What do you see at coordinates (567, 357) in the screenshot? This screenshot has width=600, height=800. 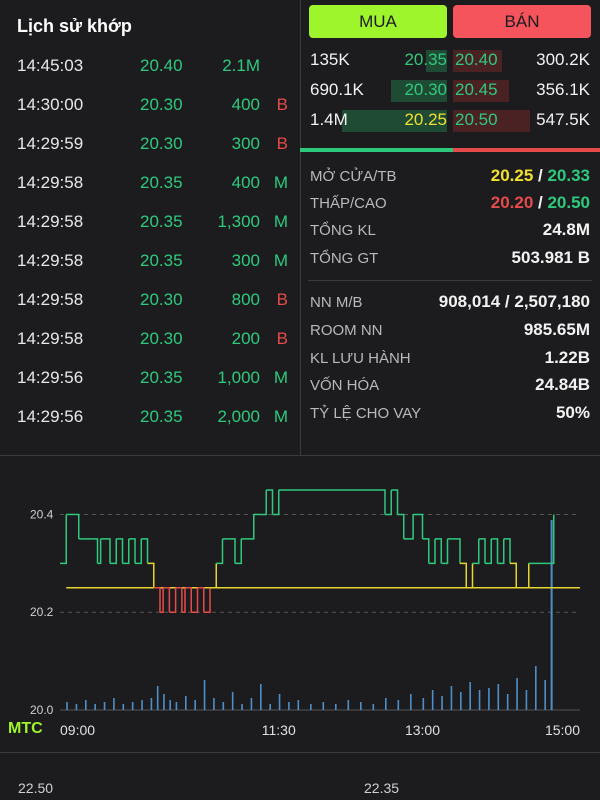 I see `stat-value: 1.22B` at bounding box center [567, 357].